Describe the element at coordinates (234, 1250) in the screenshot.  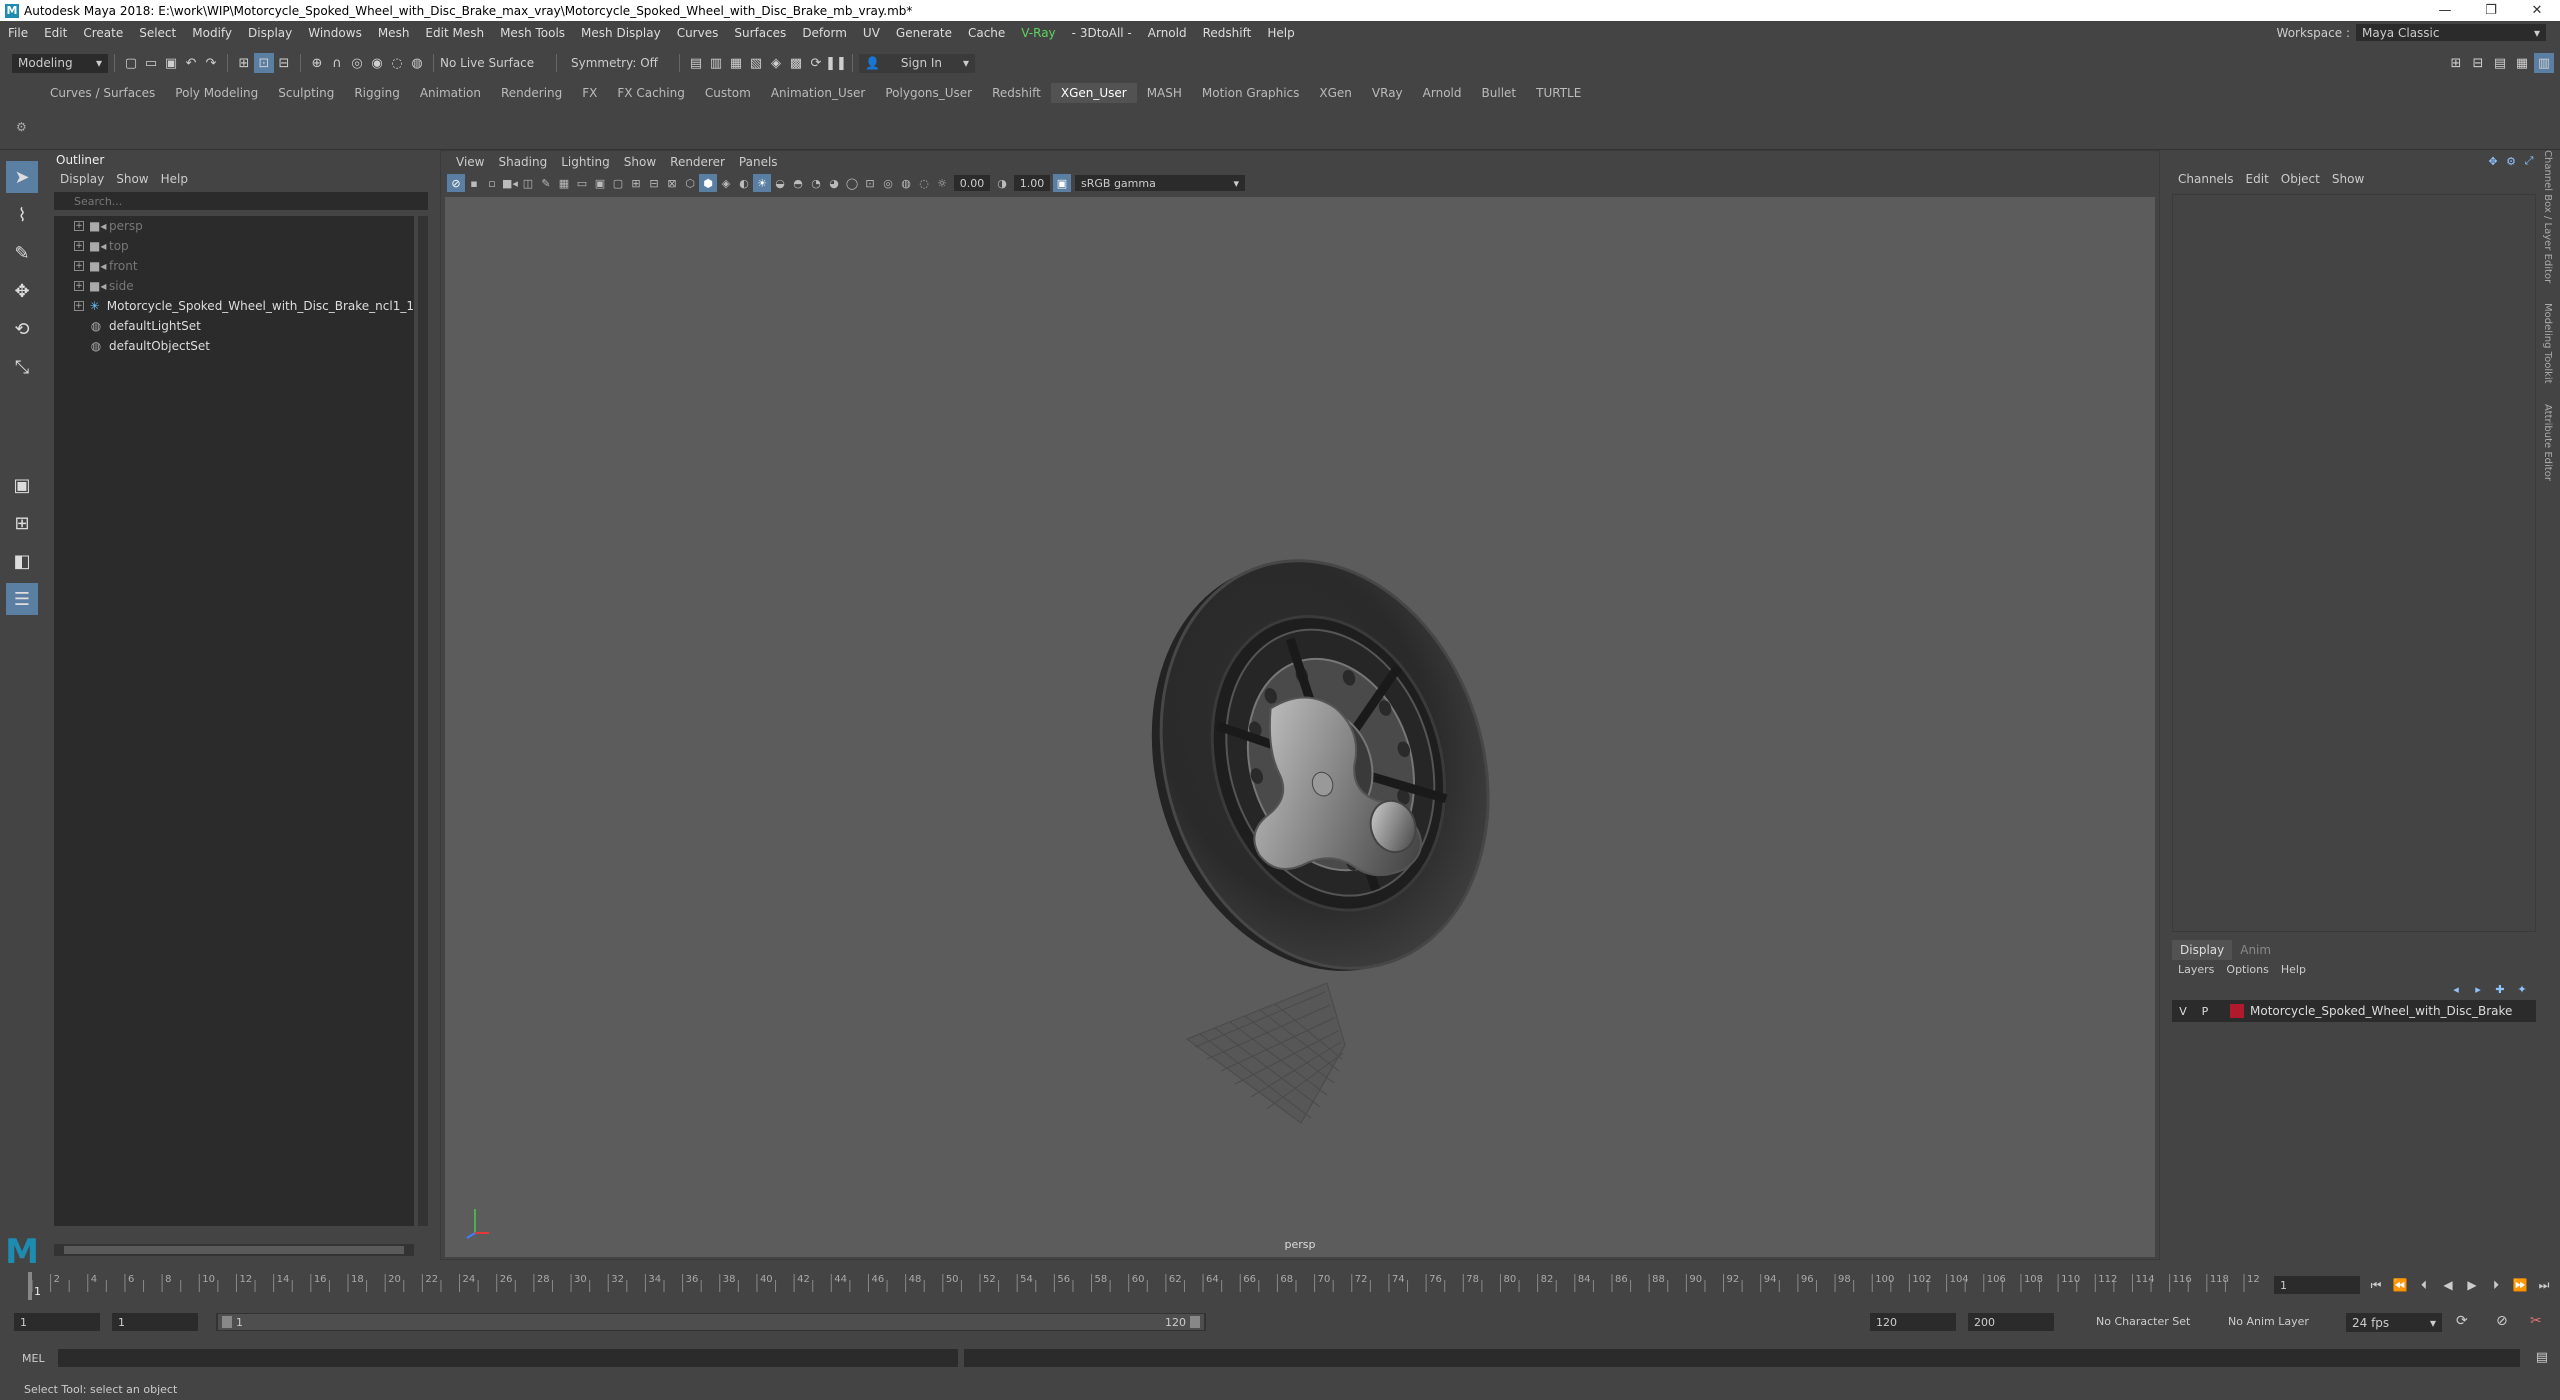
I see `scrollbar-thumb` at that location.